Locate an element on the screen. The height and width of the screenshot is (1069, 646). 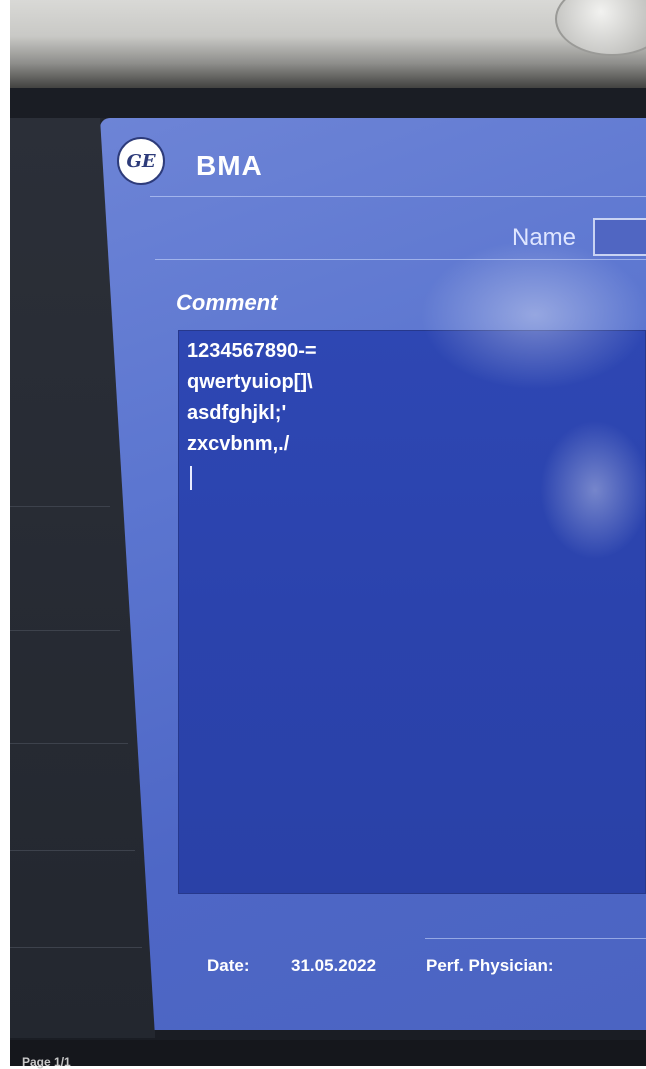
logo-text: GE is located at coordinates (141, 161).